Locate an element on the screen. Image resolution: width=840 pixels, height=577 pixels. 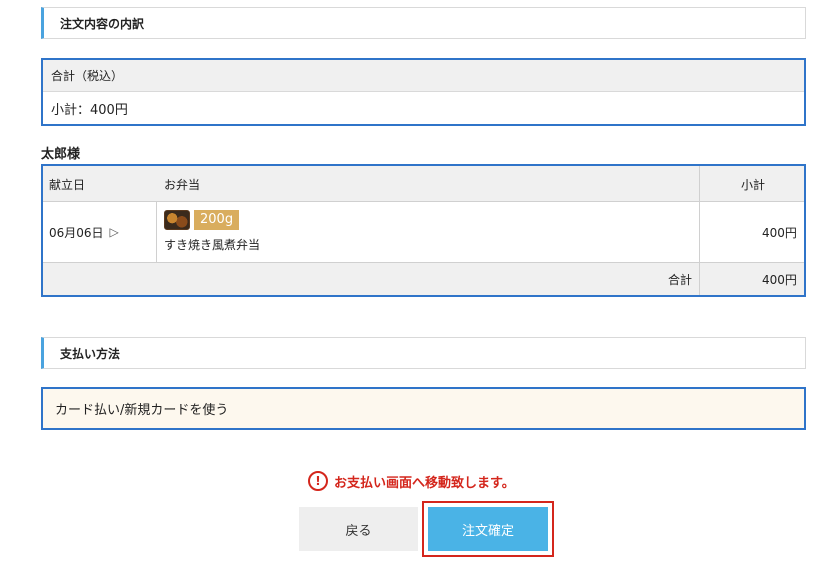
column-header-date: 献立日 is located at coordinates (67, 184).